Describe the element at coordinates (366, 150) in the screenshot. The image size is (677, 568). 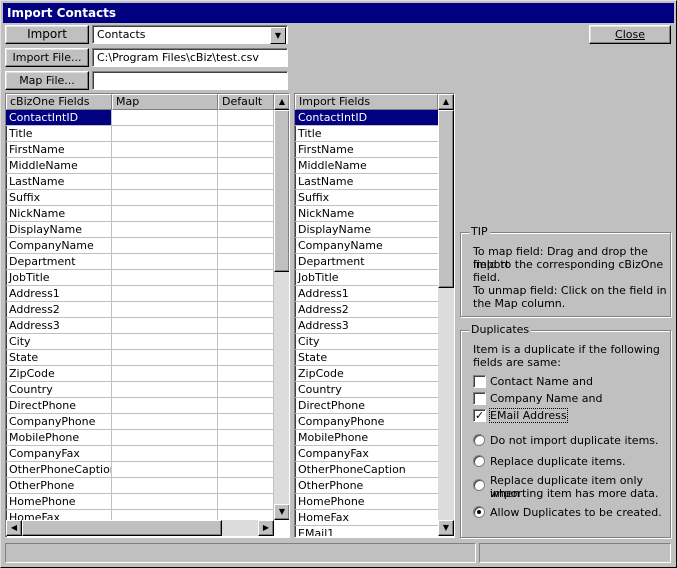
I see `import-field-row: FirstName` at that location.